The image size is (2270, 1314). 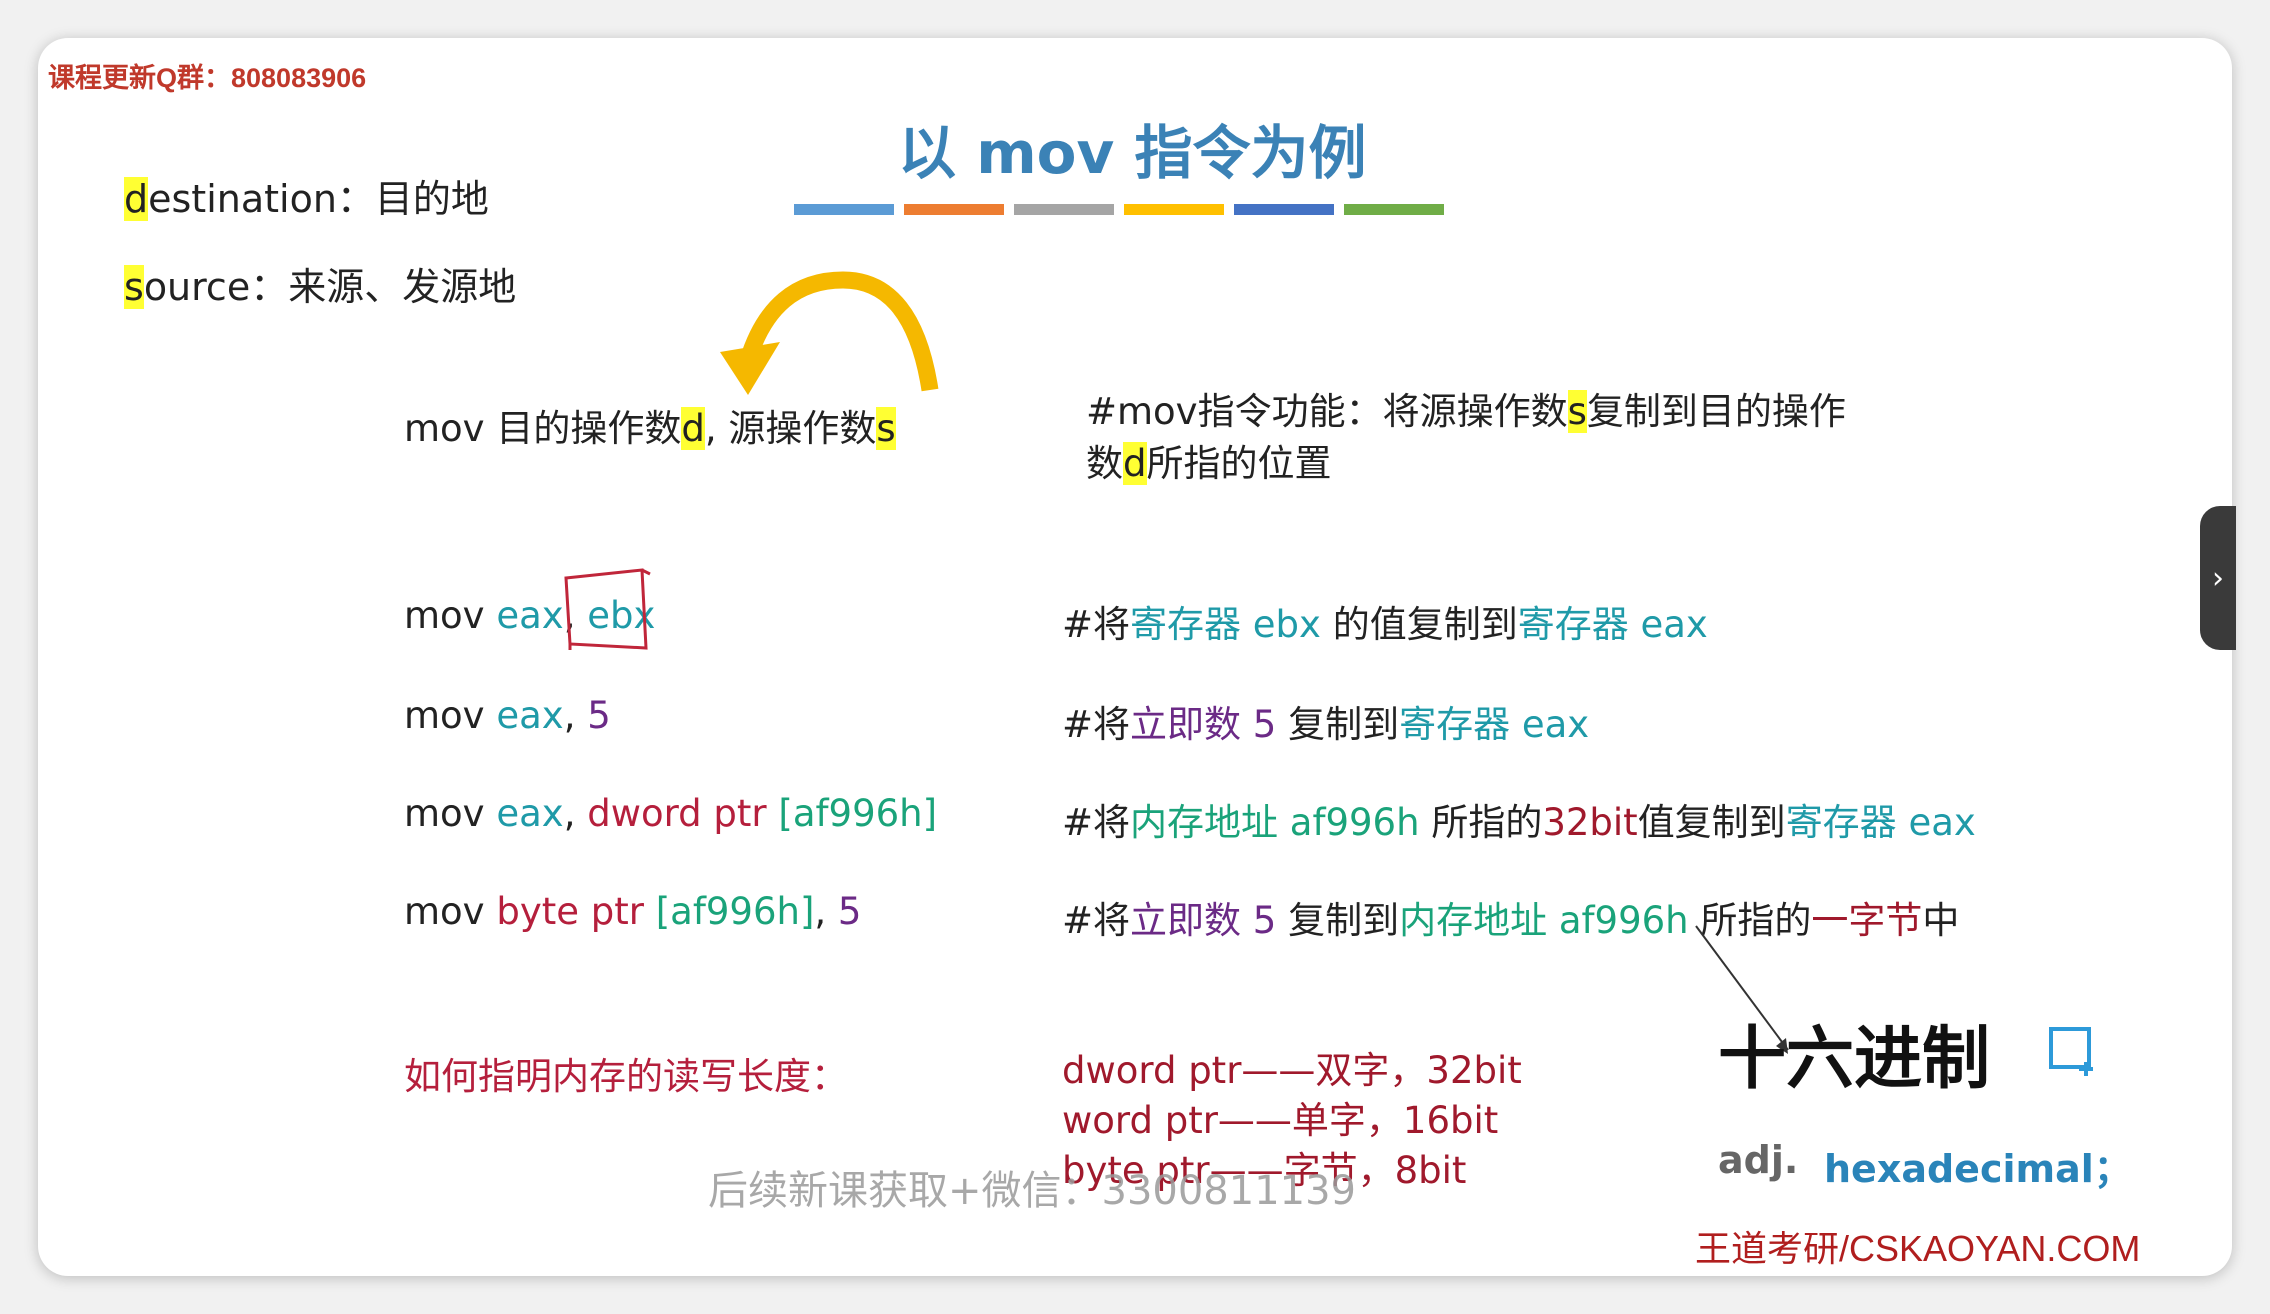 I want to click on code-line-4: mov byte ptr [af996h], 5, so click(x=632, y=911).